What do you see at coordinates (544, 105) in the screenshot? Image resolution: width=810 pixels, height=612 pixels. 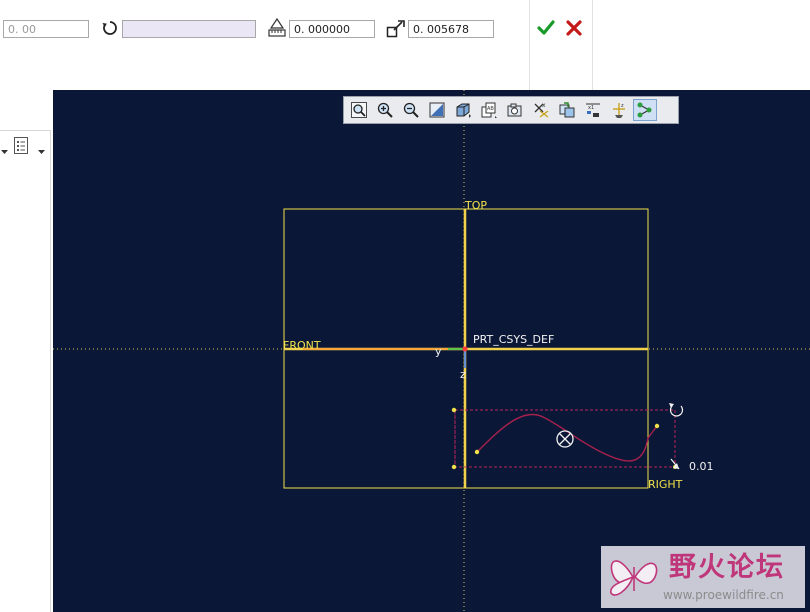 I see `svg-text: x` at bounding box center [544, 105].